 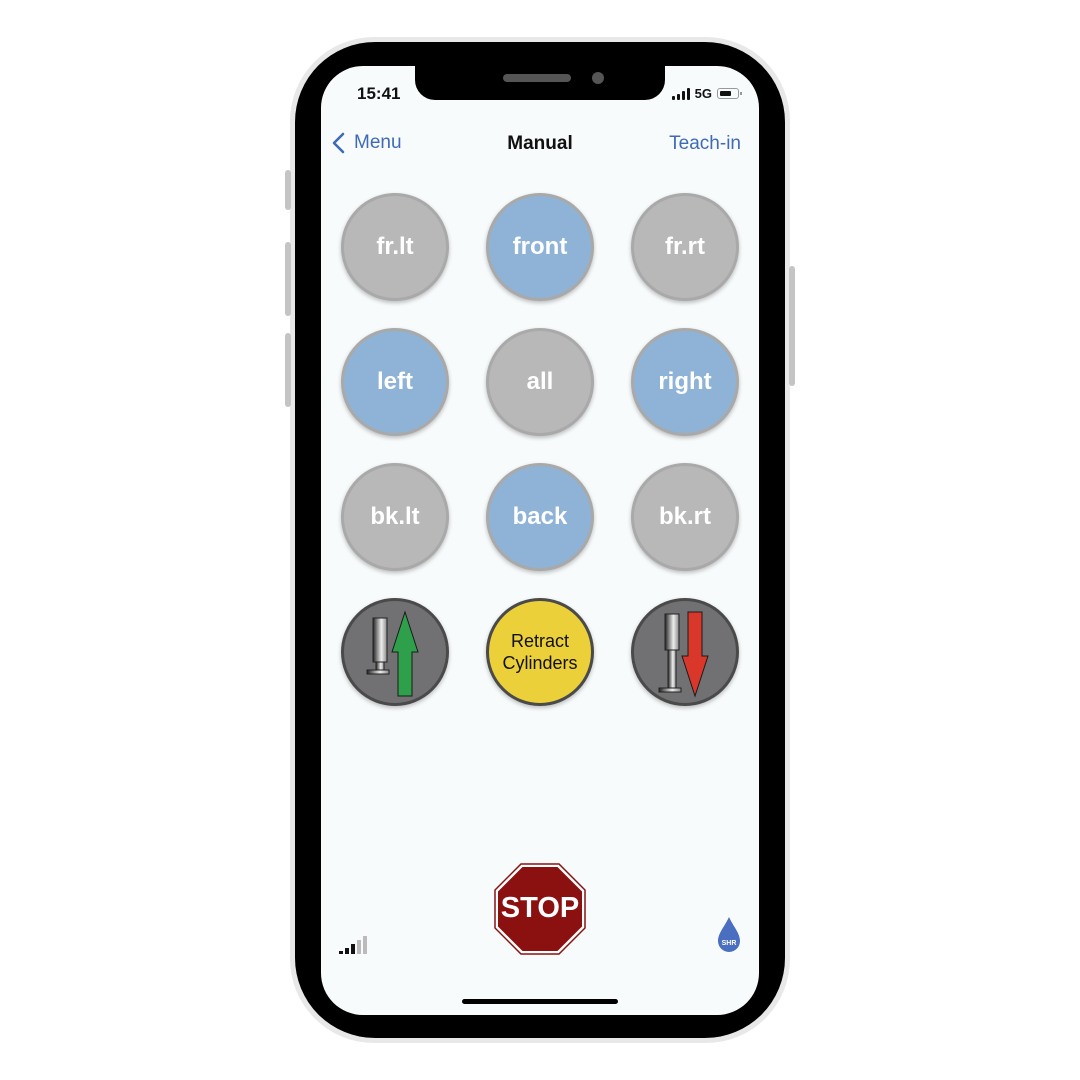 I want to click on stop-button: STOP, so click(x=540, y=909).